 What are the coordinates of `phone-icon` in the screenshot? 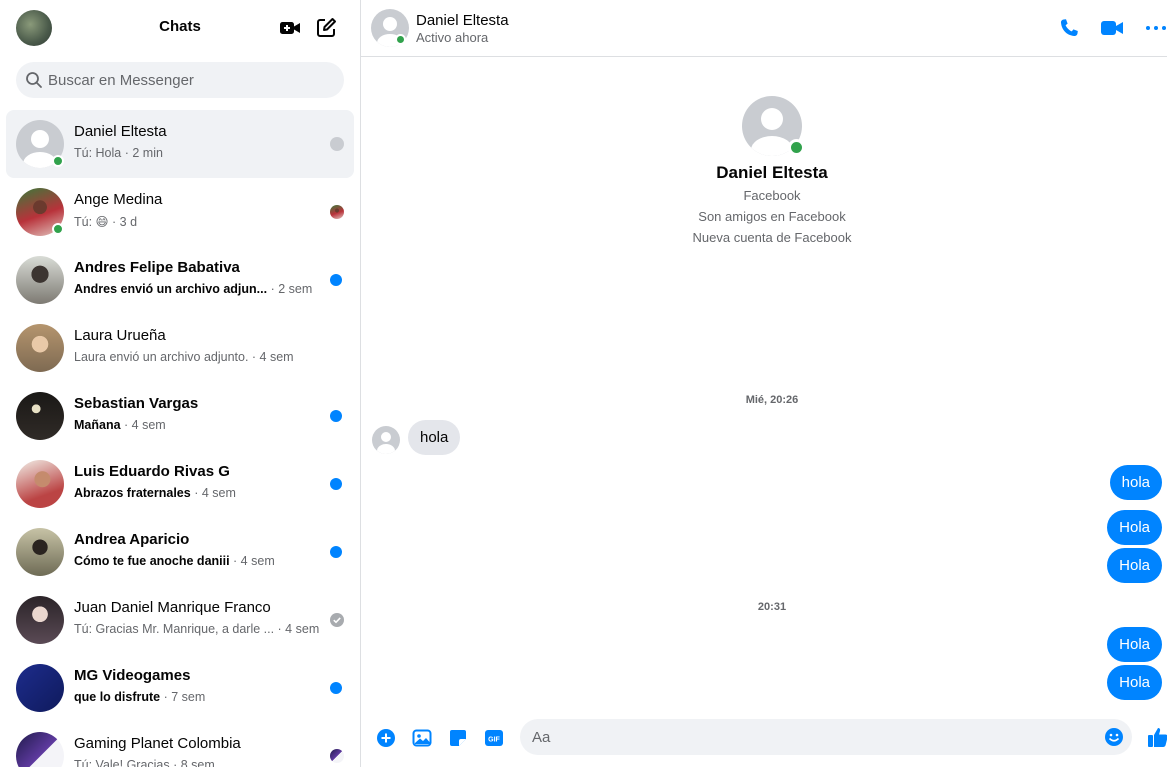 It's located at (1069, 28).